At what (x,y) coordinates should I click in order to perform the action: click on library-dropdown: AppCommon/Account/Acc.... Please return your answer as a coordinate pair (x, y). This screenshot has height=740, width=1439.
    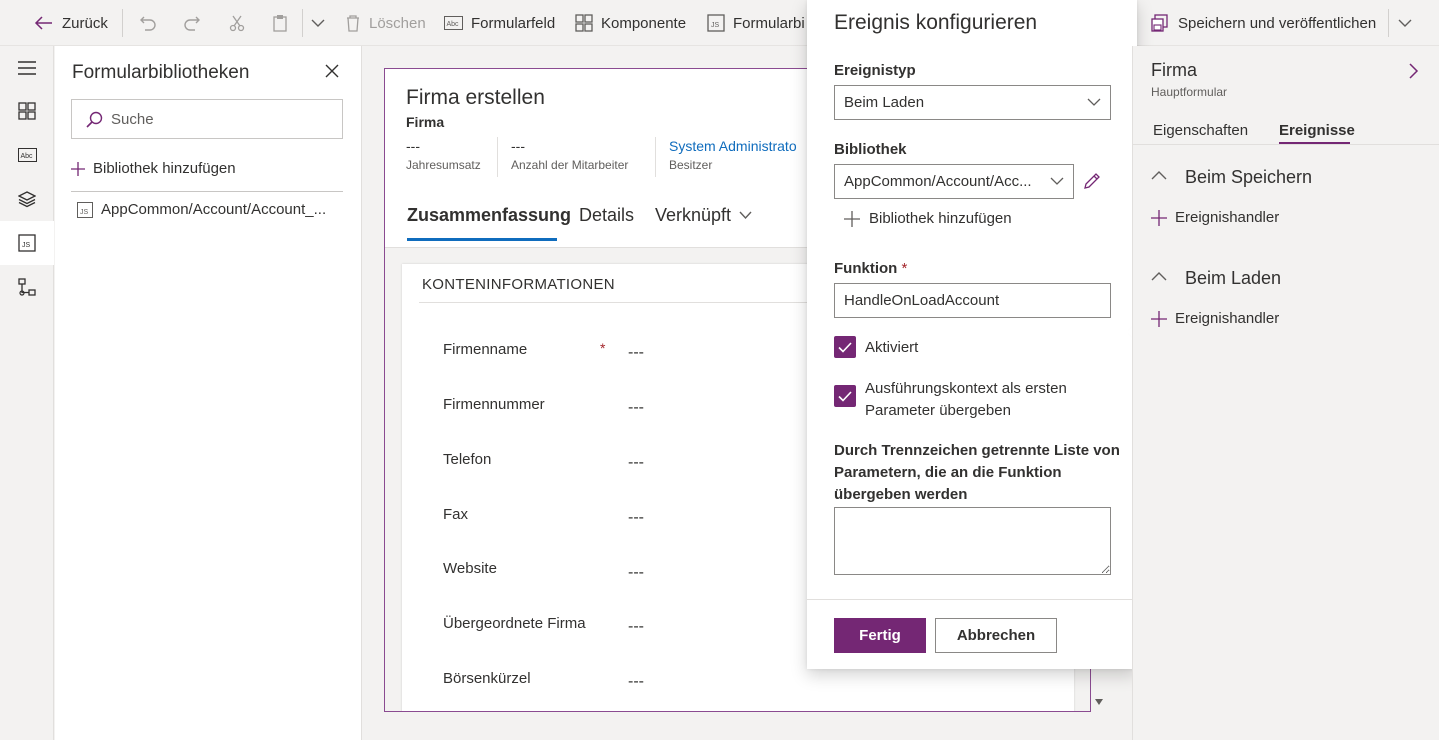
    Looking at the image, I should click on (954, 181).